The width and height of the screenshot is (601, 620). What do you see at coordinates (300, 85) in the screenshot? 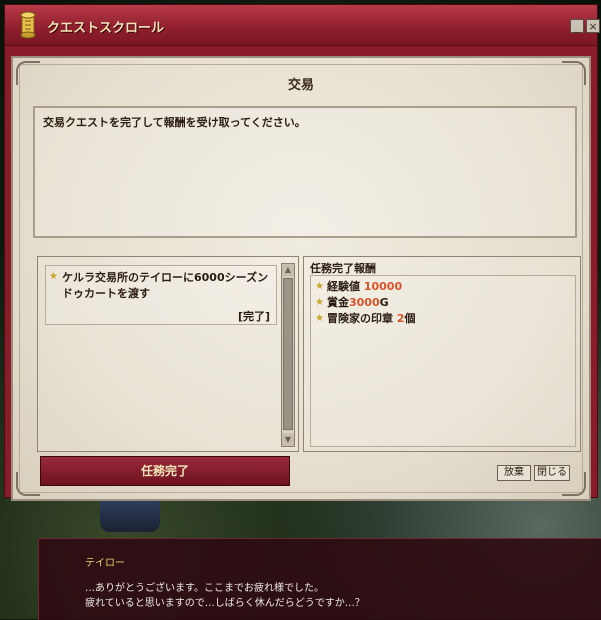
I see `quest-title: 交易` at bounding box center [300, 85].